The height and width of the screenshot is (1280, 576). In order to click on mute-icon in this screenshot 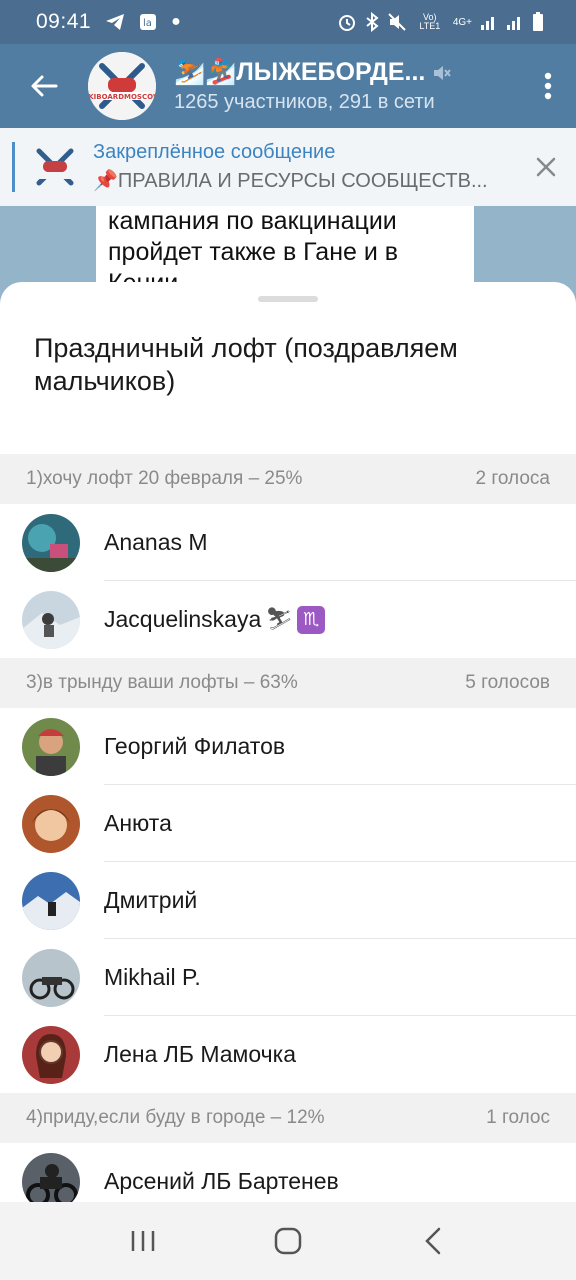, I will do `click(397, 22)`.